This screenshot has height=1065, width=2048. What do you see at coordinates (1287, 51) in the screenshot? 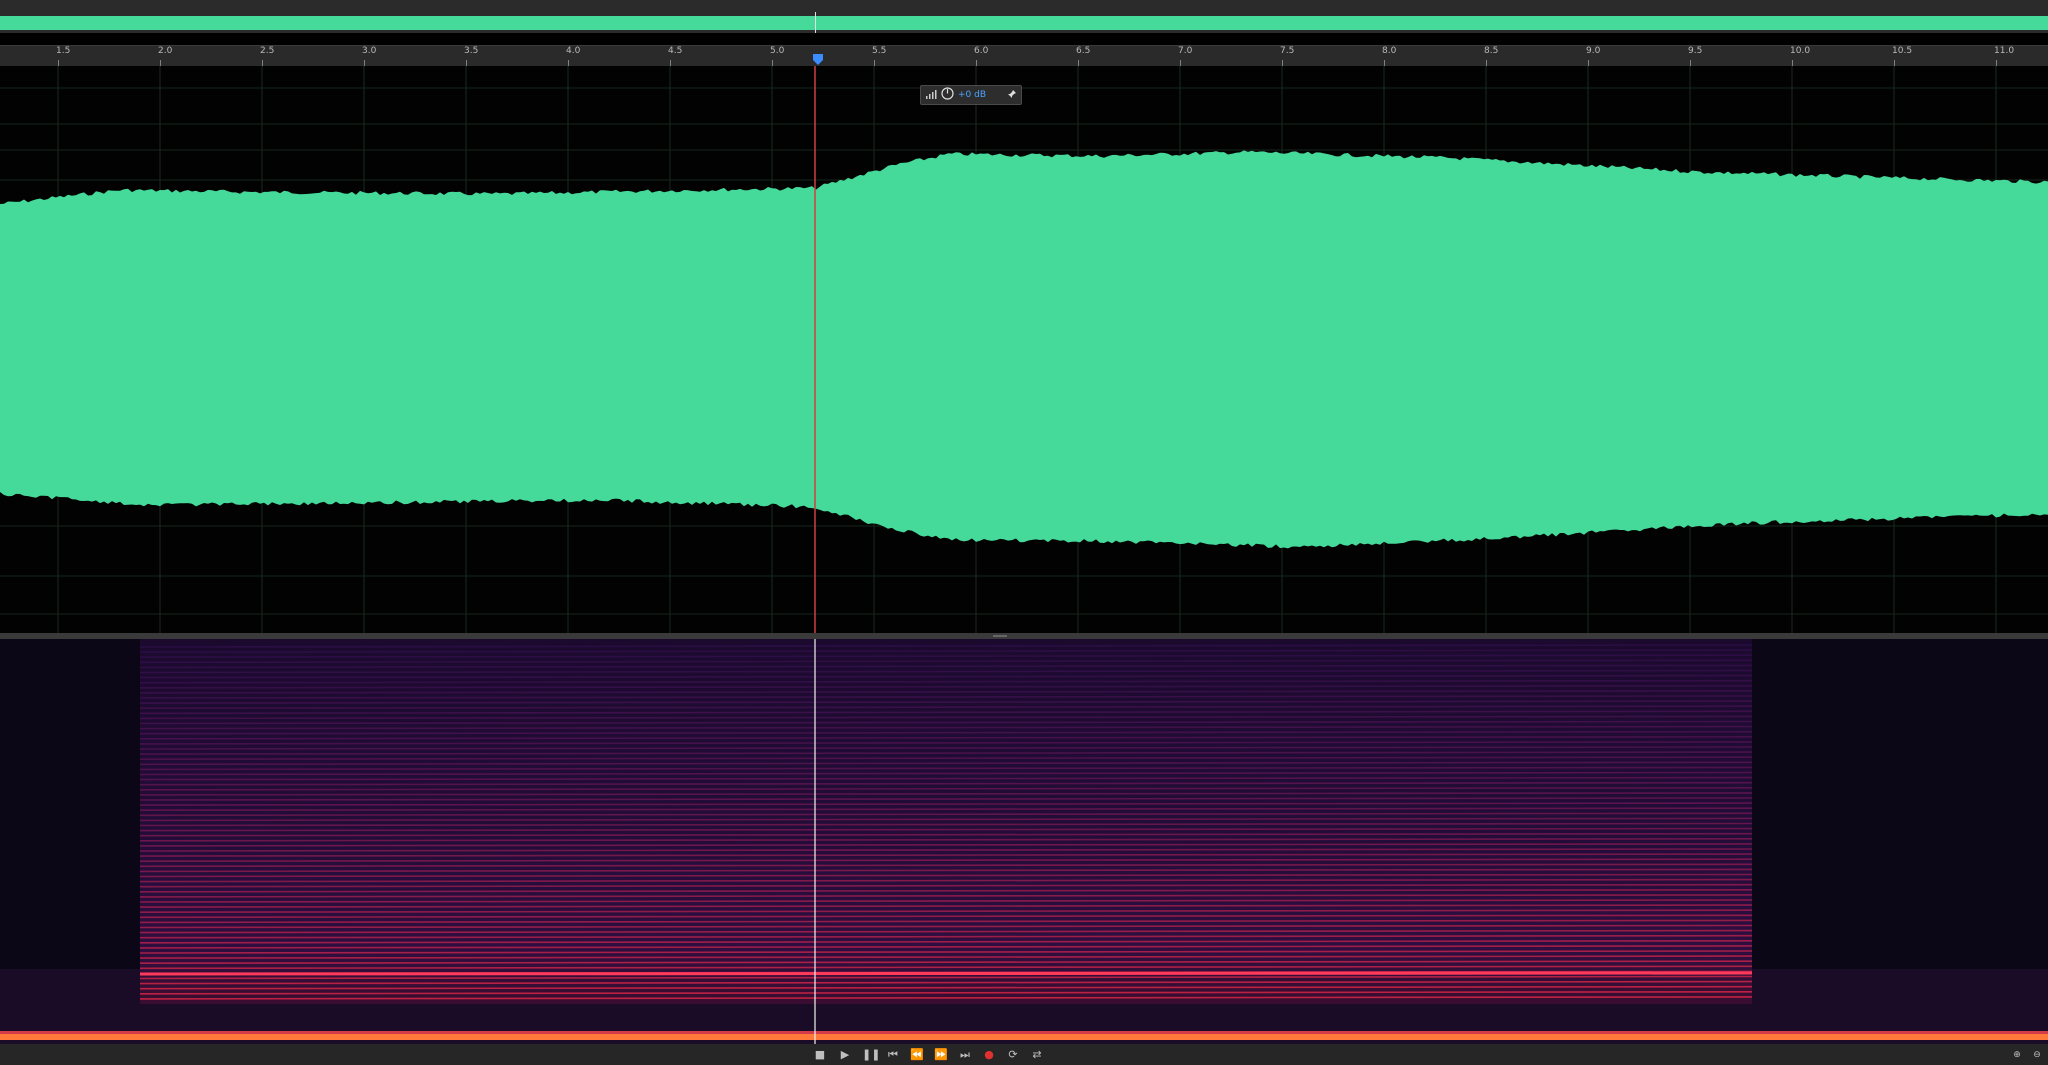
I see `ruler-tick-label: 7.5` at bounding box center [1287, 51].